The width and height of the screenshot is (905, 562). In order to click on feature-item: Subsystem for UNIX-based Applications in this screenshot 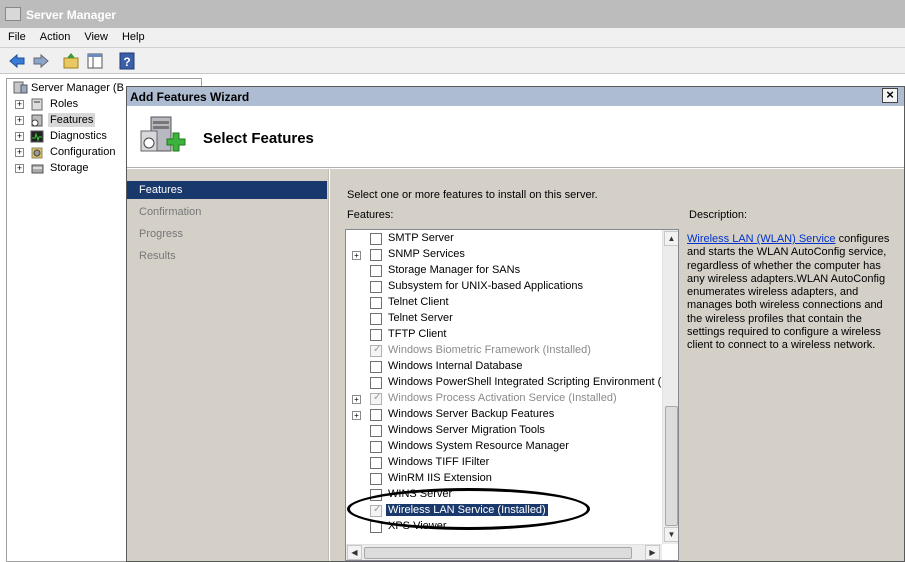, I will do `click(506, 287)`.